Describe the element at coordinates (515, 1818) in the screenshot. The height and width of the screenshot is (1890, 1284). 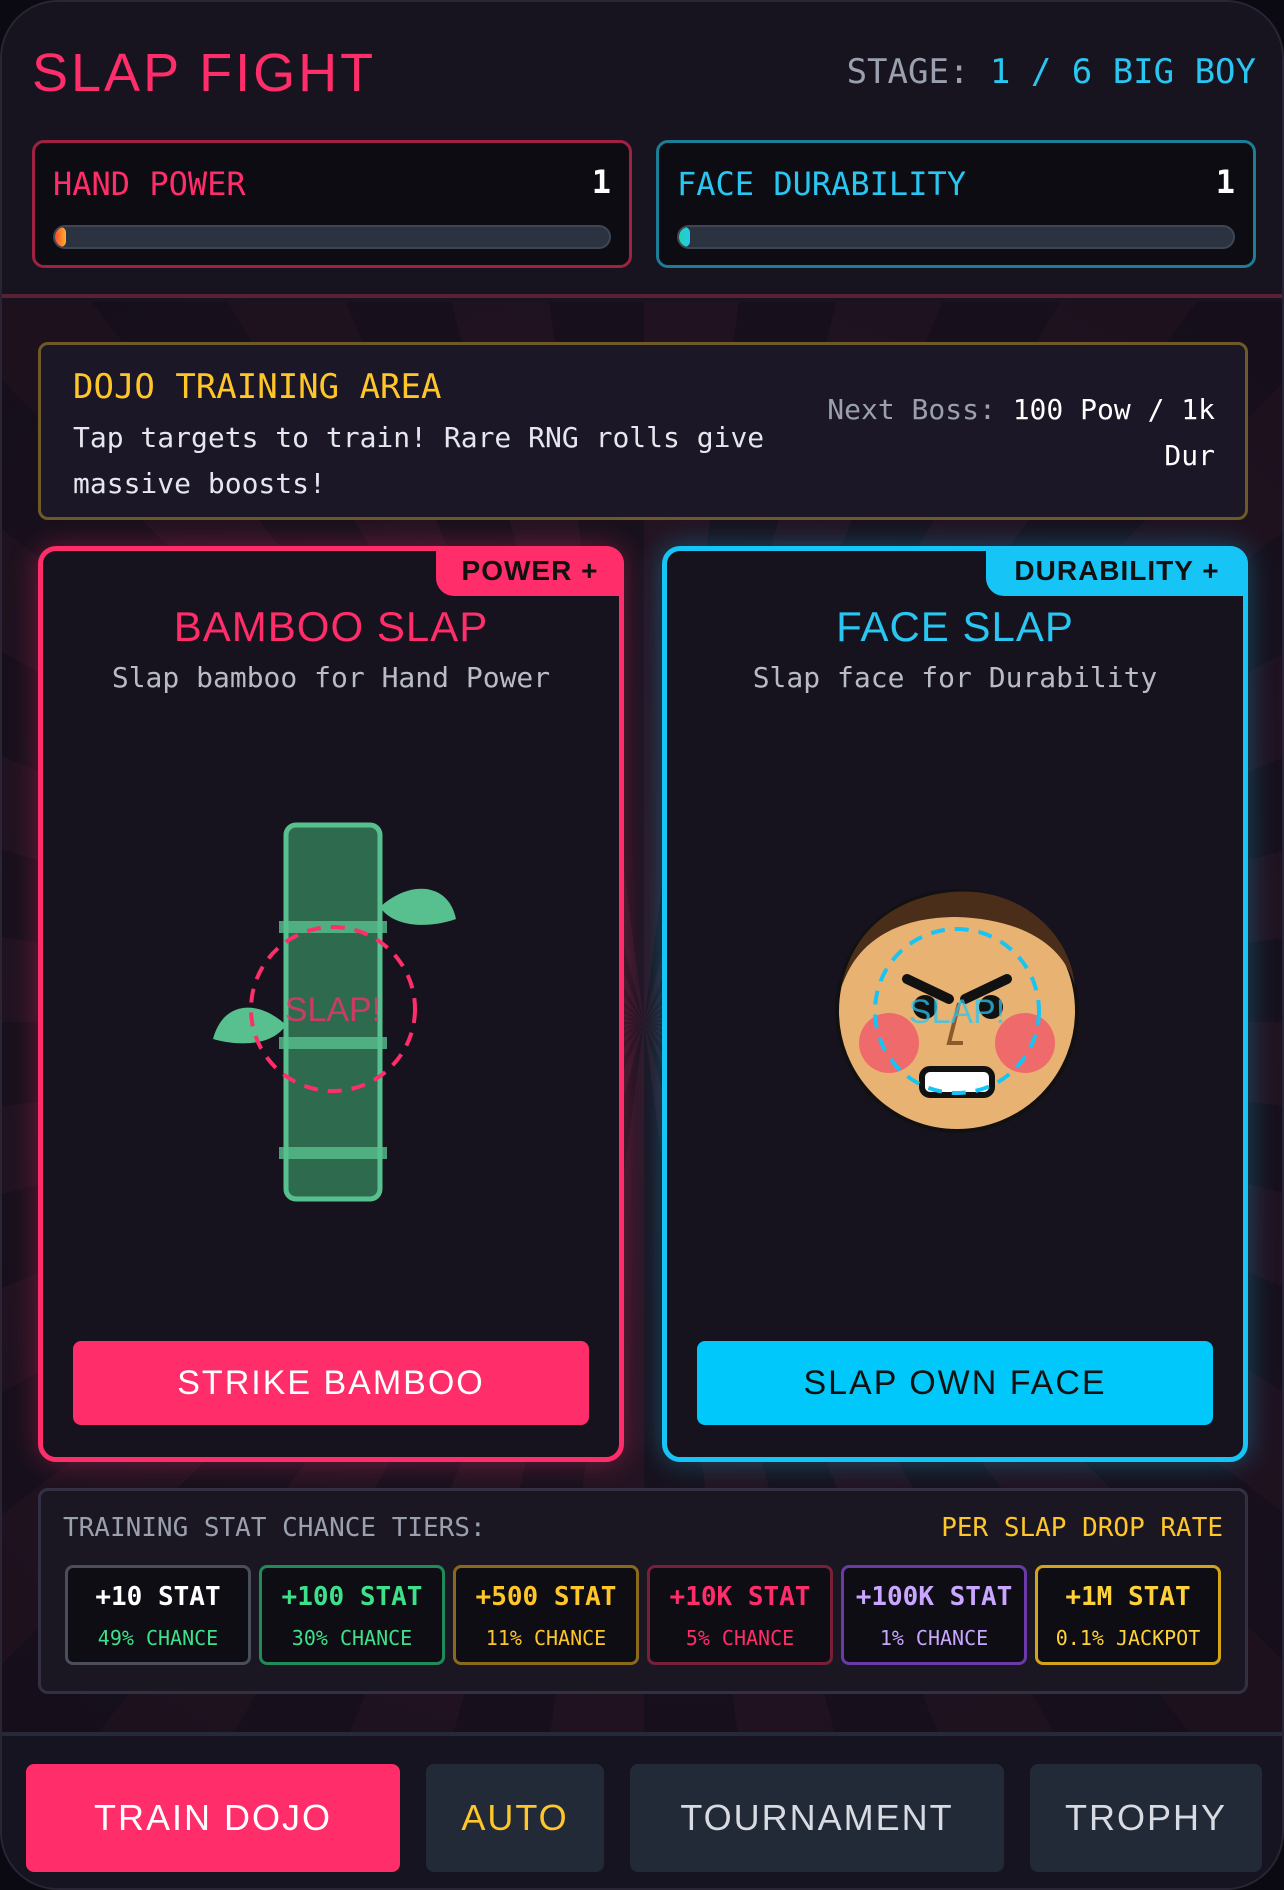
I see `nav-auto: AUTO` at that location.